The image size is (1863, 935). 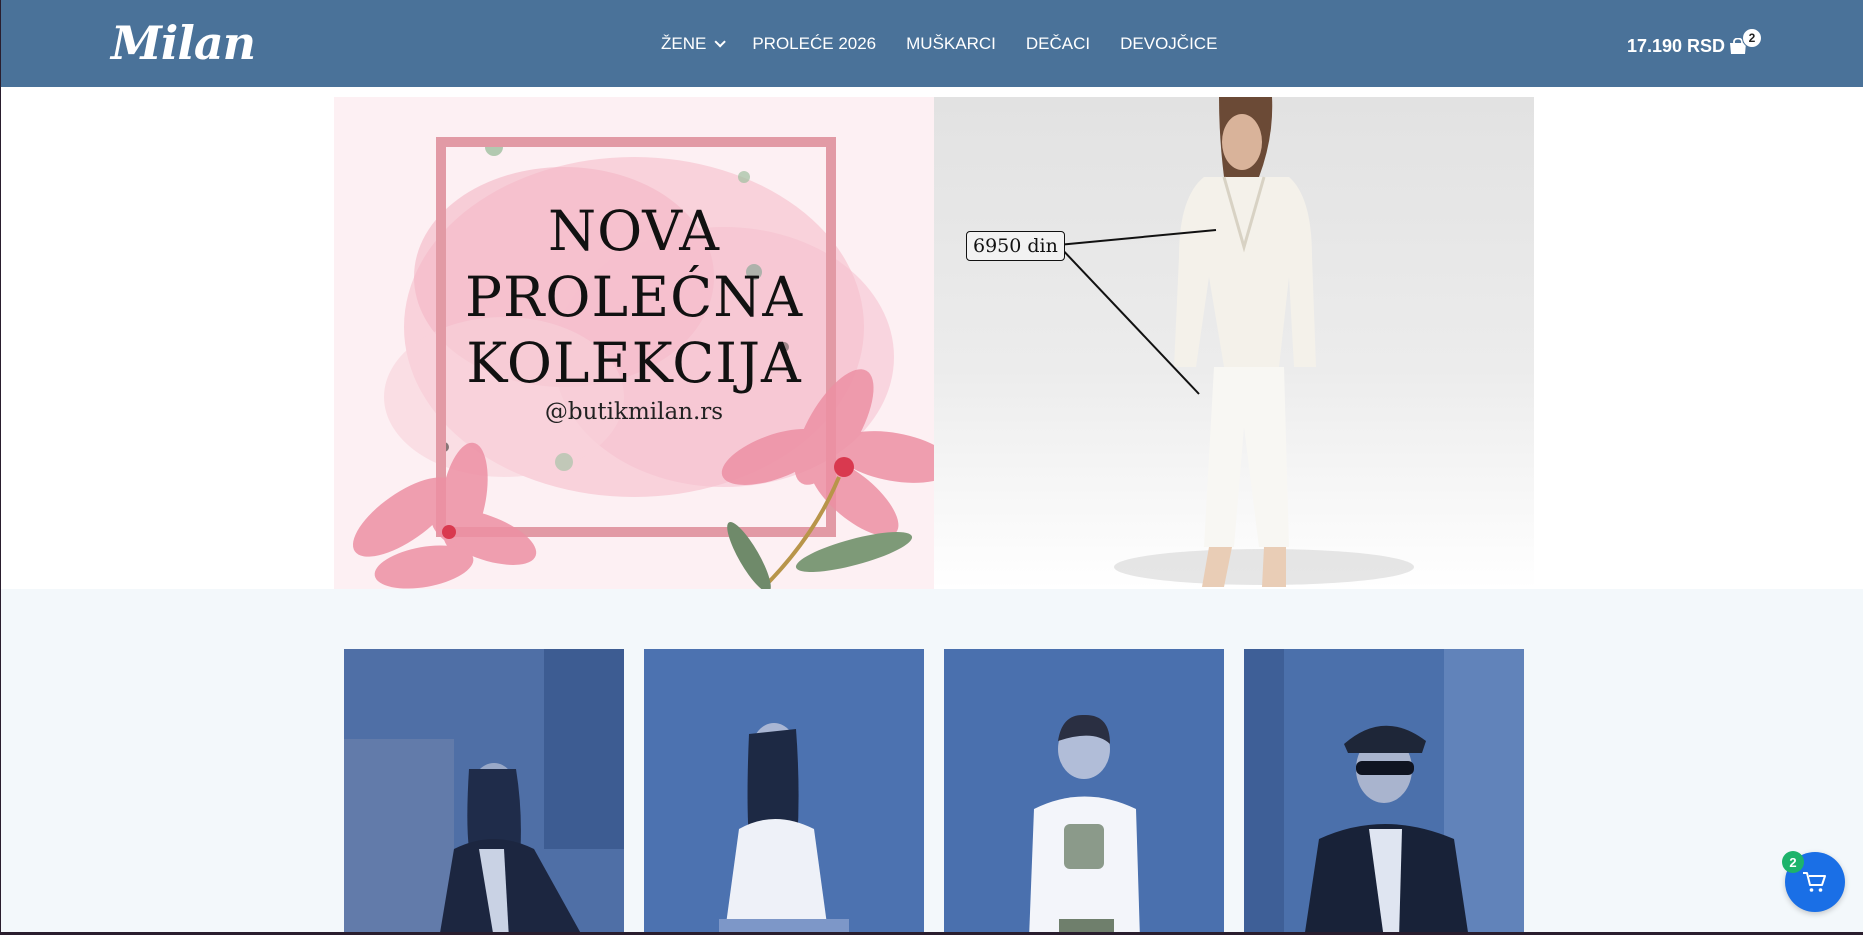 I want to click on category-card-women, so click(x=484, y=792).